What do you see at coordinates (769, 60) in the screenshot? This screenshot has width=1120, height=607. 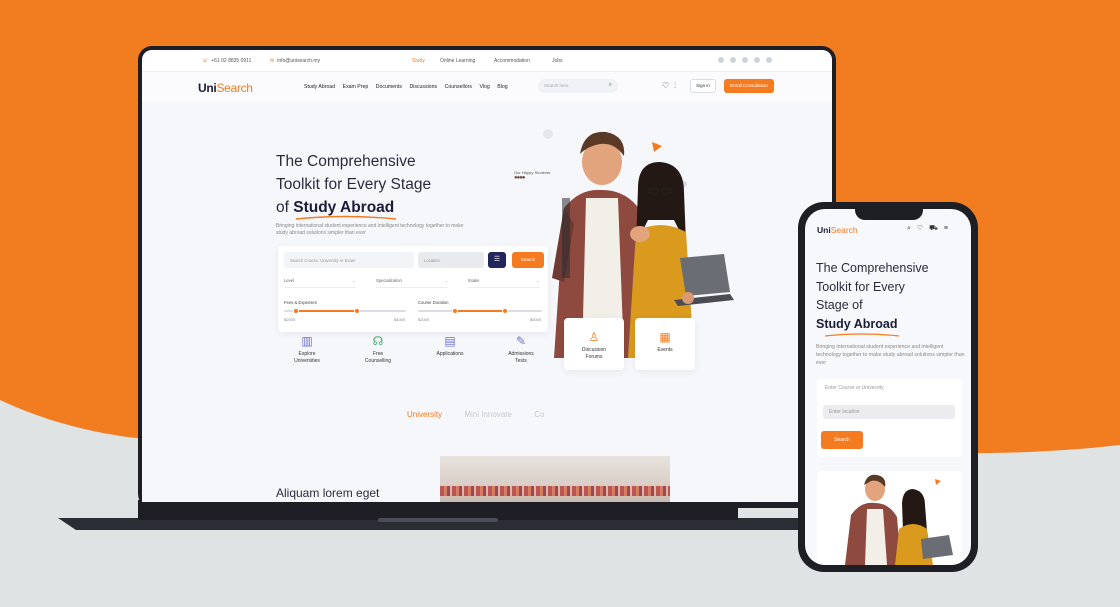 I see `youtube-icon` at bounding box center [769, 60].